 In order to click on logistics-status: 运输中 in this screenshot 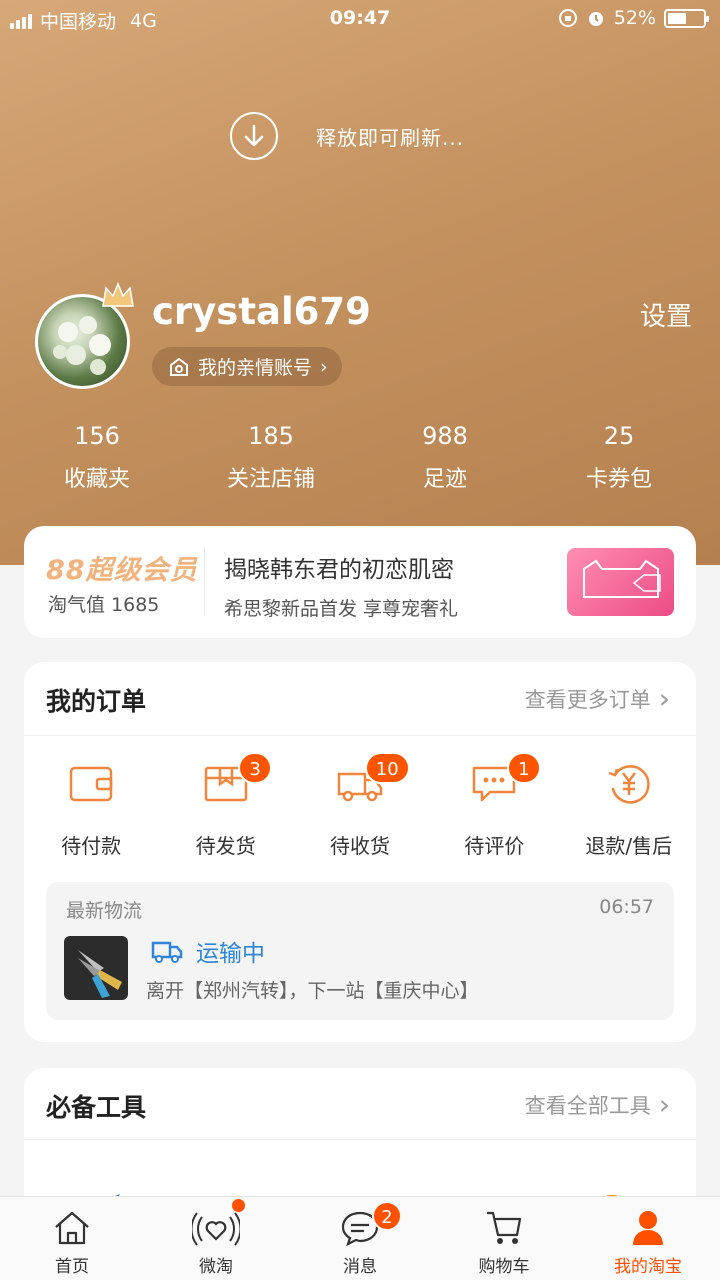, I will do `click(230, 954)`.